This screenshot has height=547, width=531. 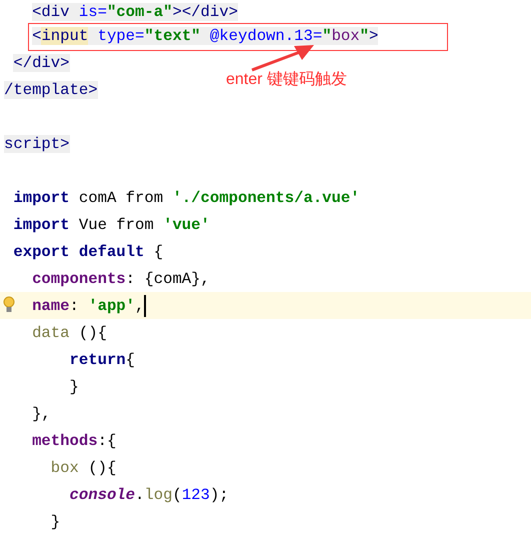 I want to click on code-line: import Vue from 'vue', so click(x=111, y=224).